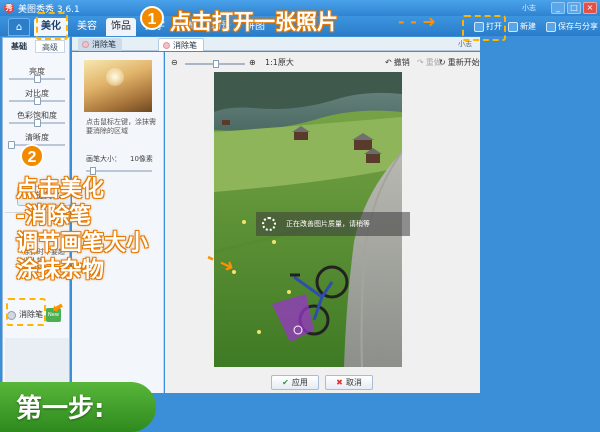 Image resolution: width=600 pixels, height=432 pixels. I want to click on maximize-button: □, so click(574, 8).